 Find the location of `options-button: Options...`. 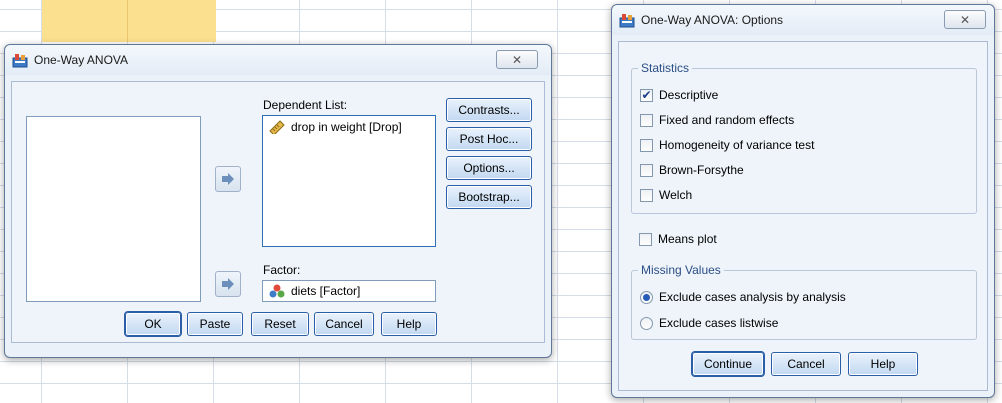

options-button: Options... is located at coordinates (489, 168).